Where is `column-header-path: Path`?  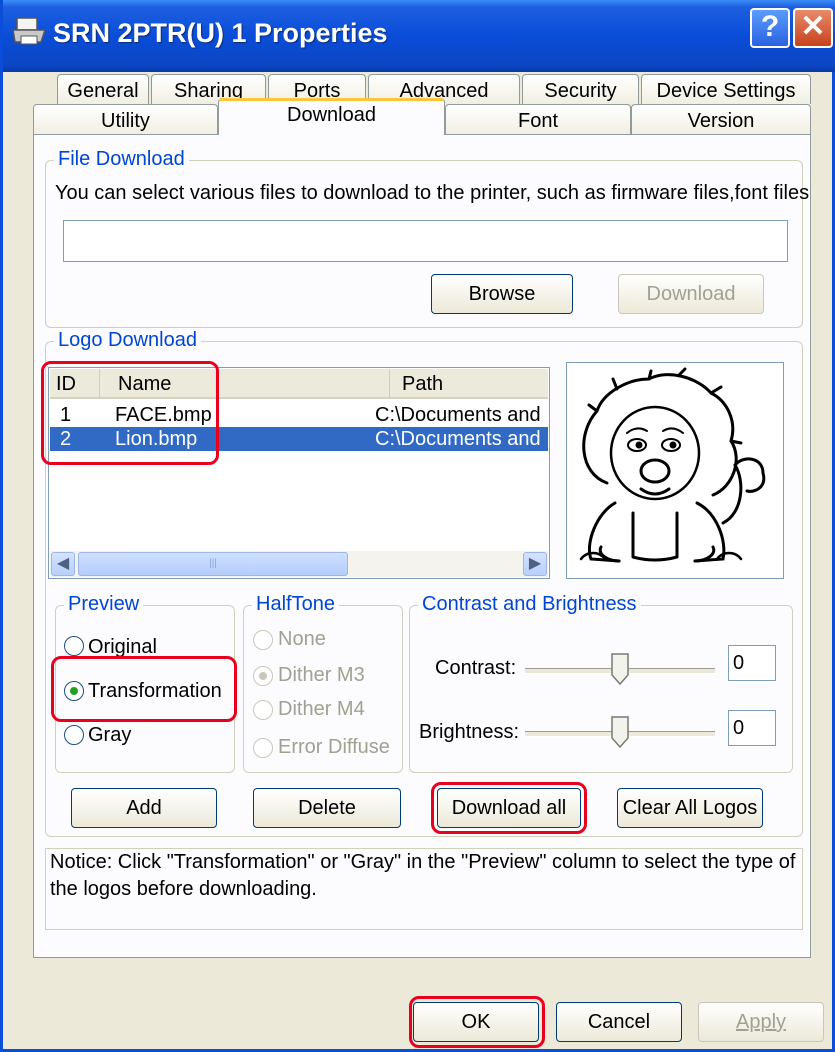 column-header-path: Path is located at coordinates (469, 384).